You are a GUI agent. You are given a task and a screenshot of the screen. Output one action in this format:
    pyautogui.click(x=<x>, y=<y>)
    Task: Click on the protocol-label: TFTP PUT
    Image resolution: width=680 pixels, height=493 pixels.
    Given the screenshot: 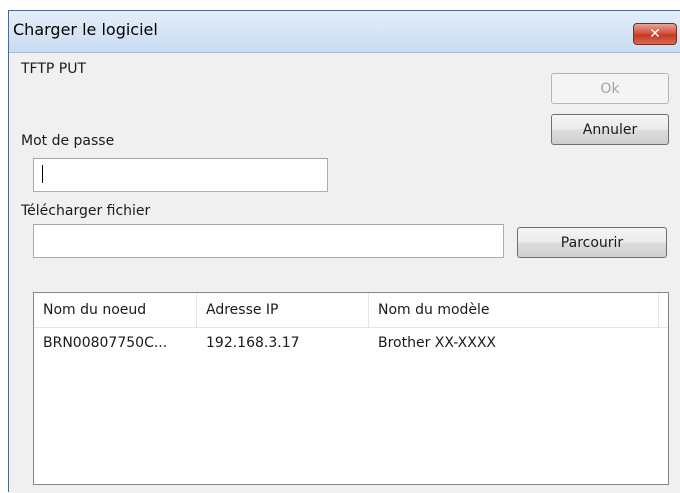 What is the action you would take?
    pyautogui.click(x=54, y=69)
    